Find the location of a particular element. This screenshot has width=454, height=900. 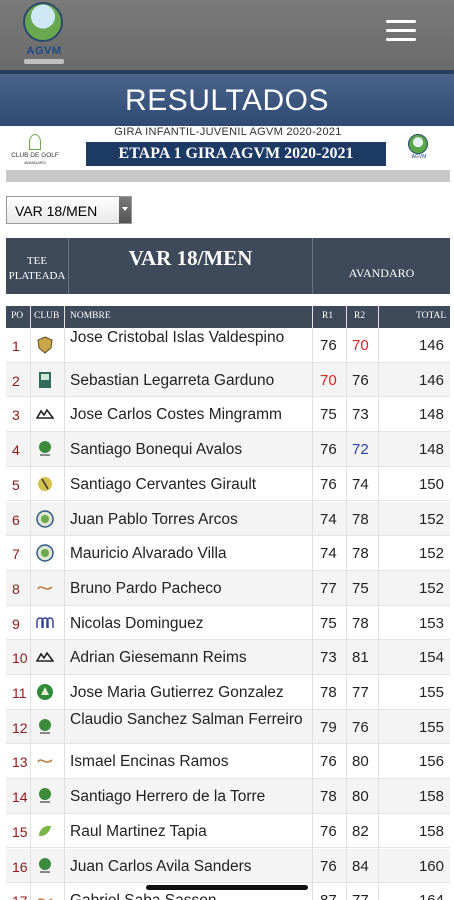

round-2-score: 82 is located at coordinates (360, 831).